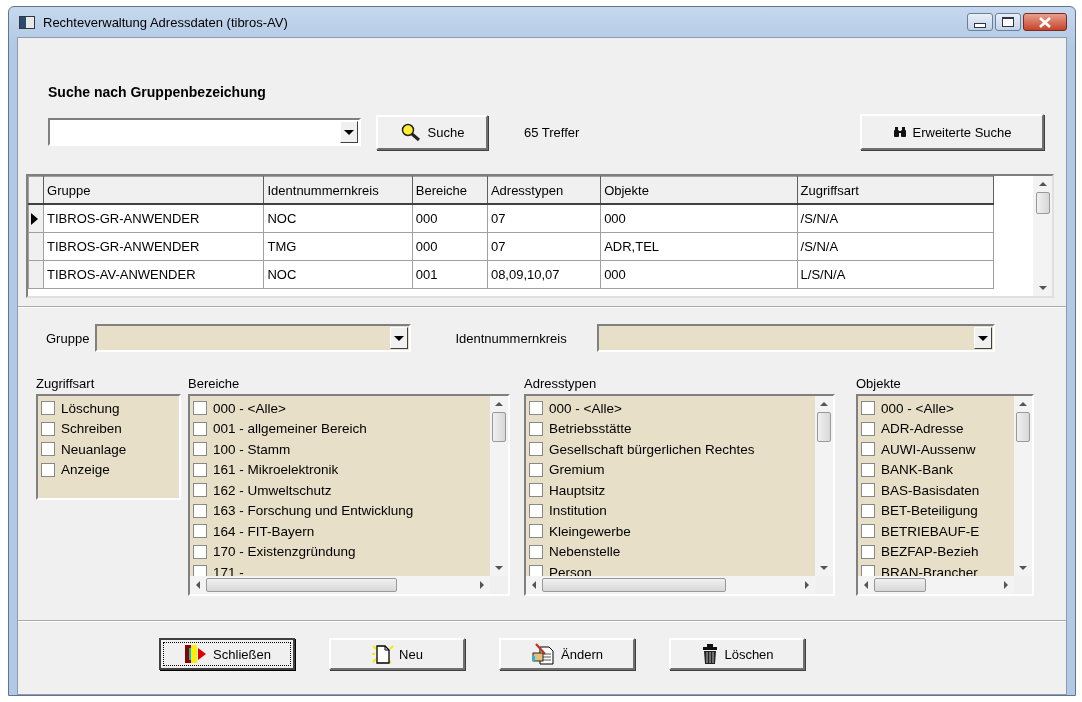 This screenshot has width=1082, height=702. Describe the element at coordinates (338, 218) in the screenshot. I see `table-cell: NOC` at that location.